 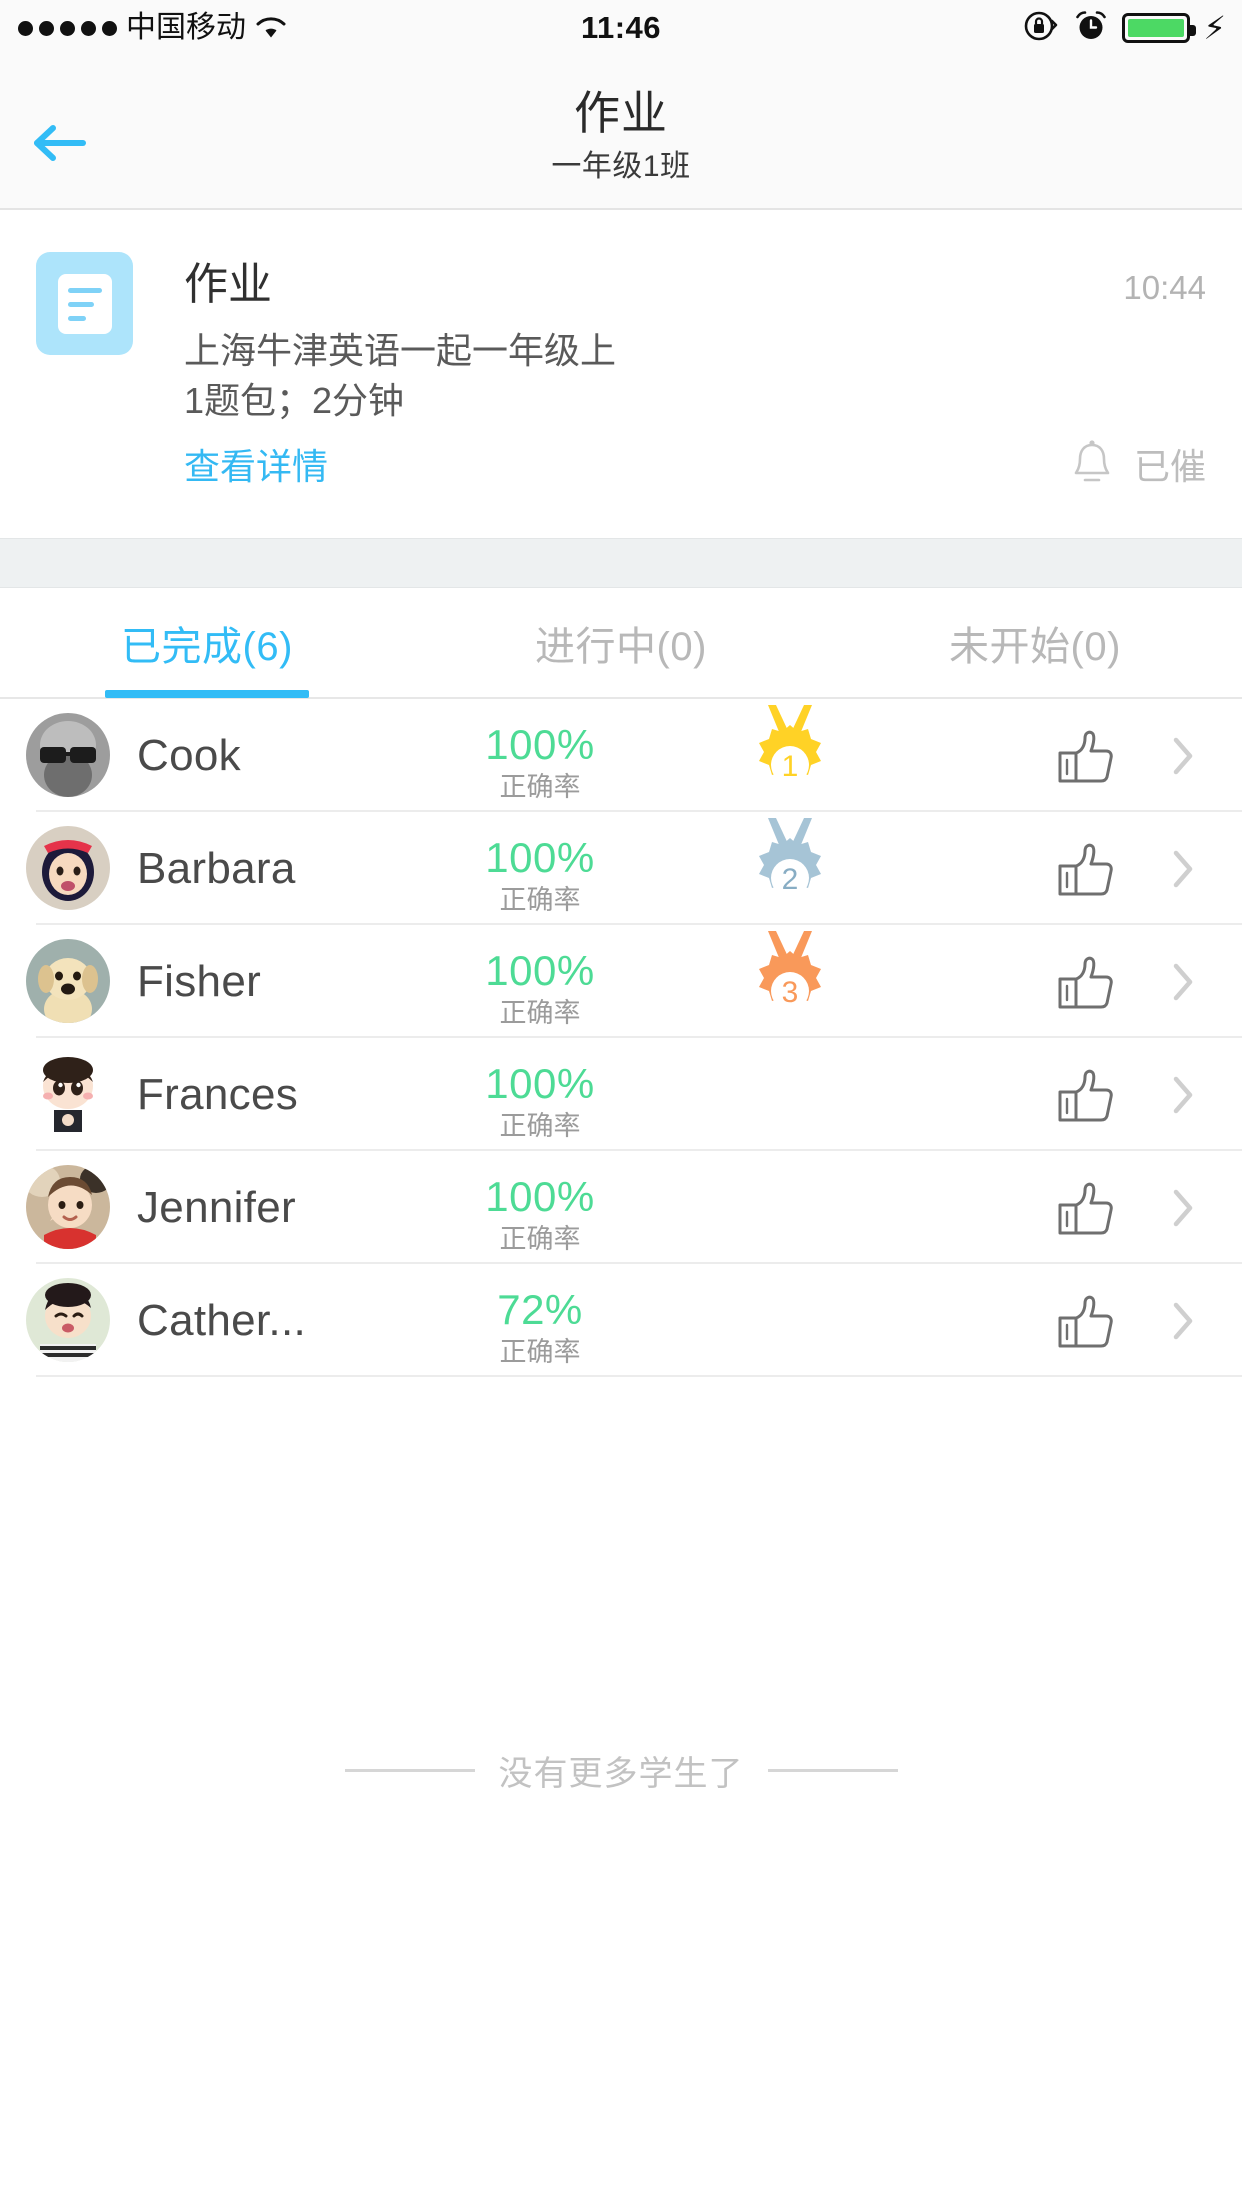 I want to click on table-row: Fisher 100% 正确率 3, so click(x=621, y=981).